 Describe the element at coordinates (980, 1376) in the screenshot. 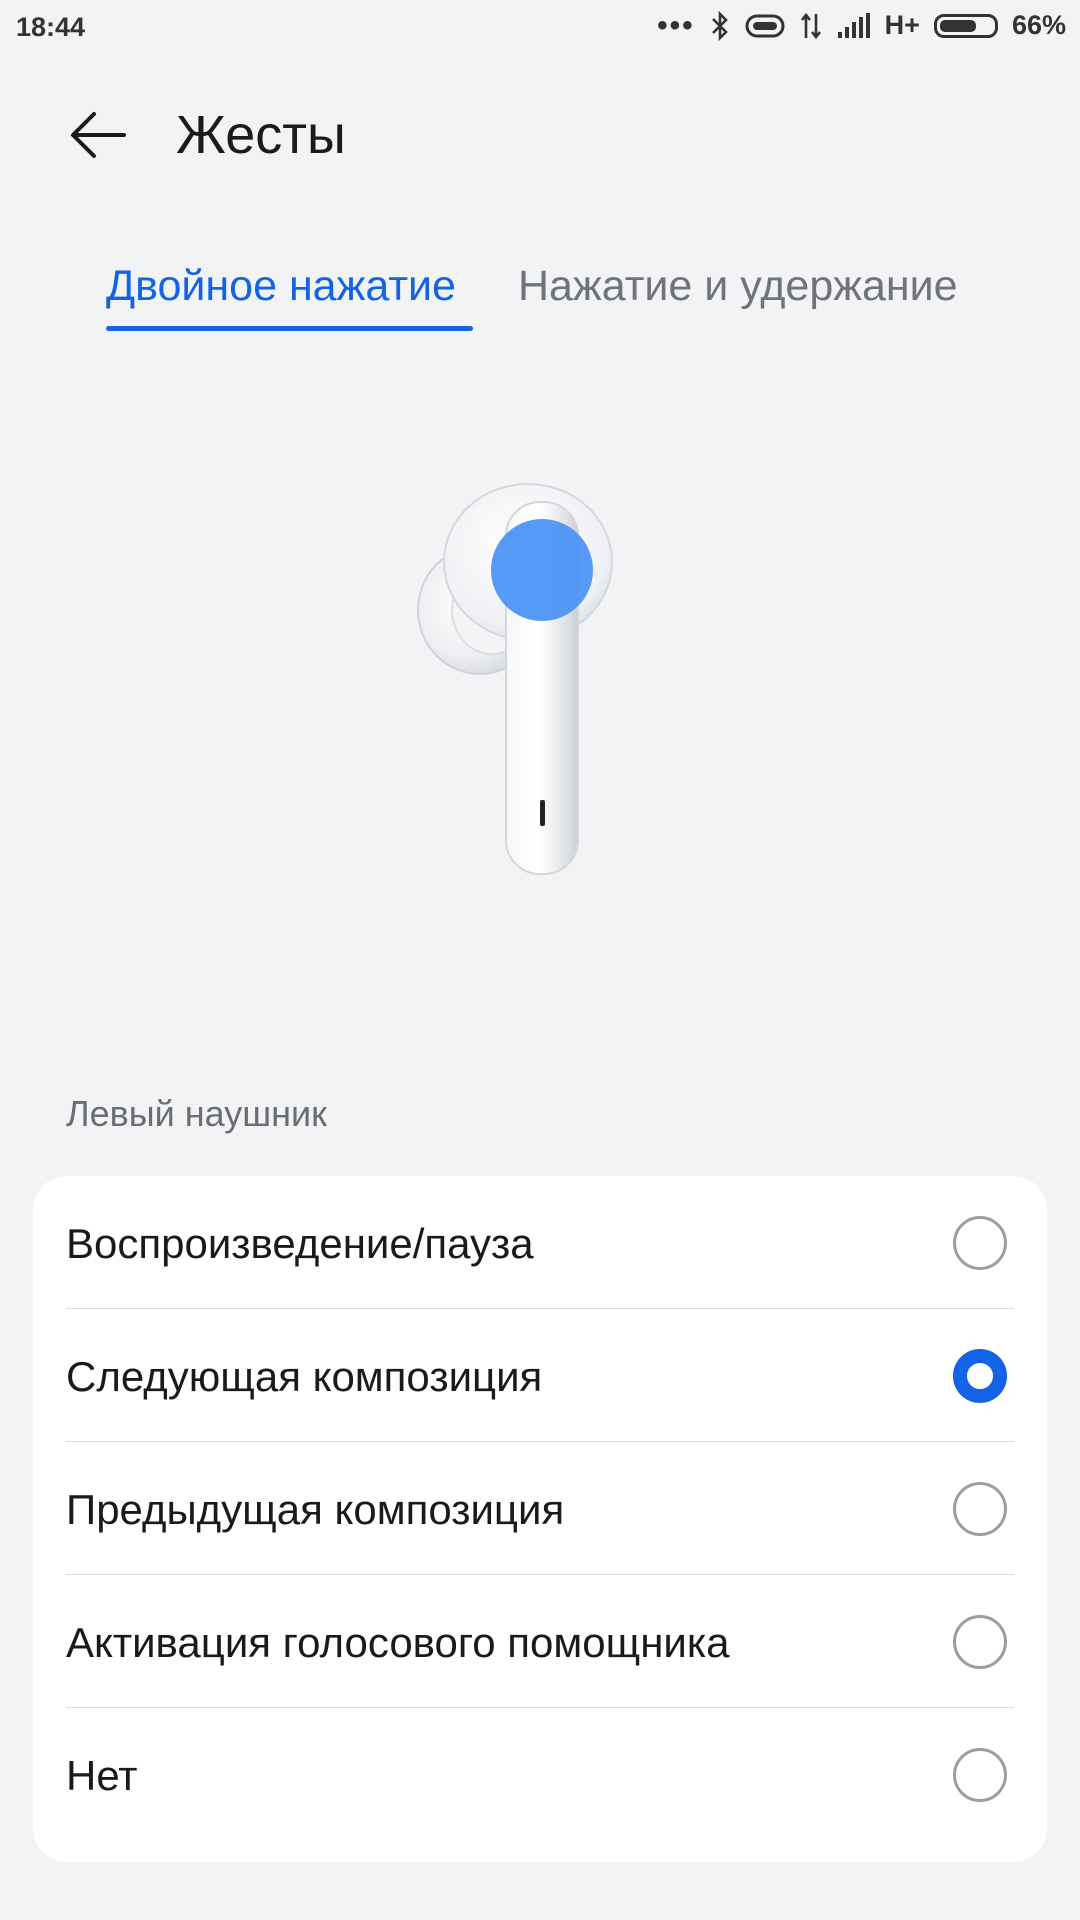

I see `radio-button-selected` at that location.